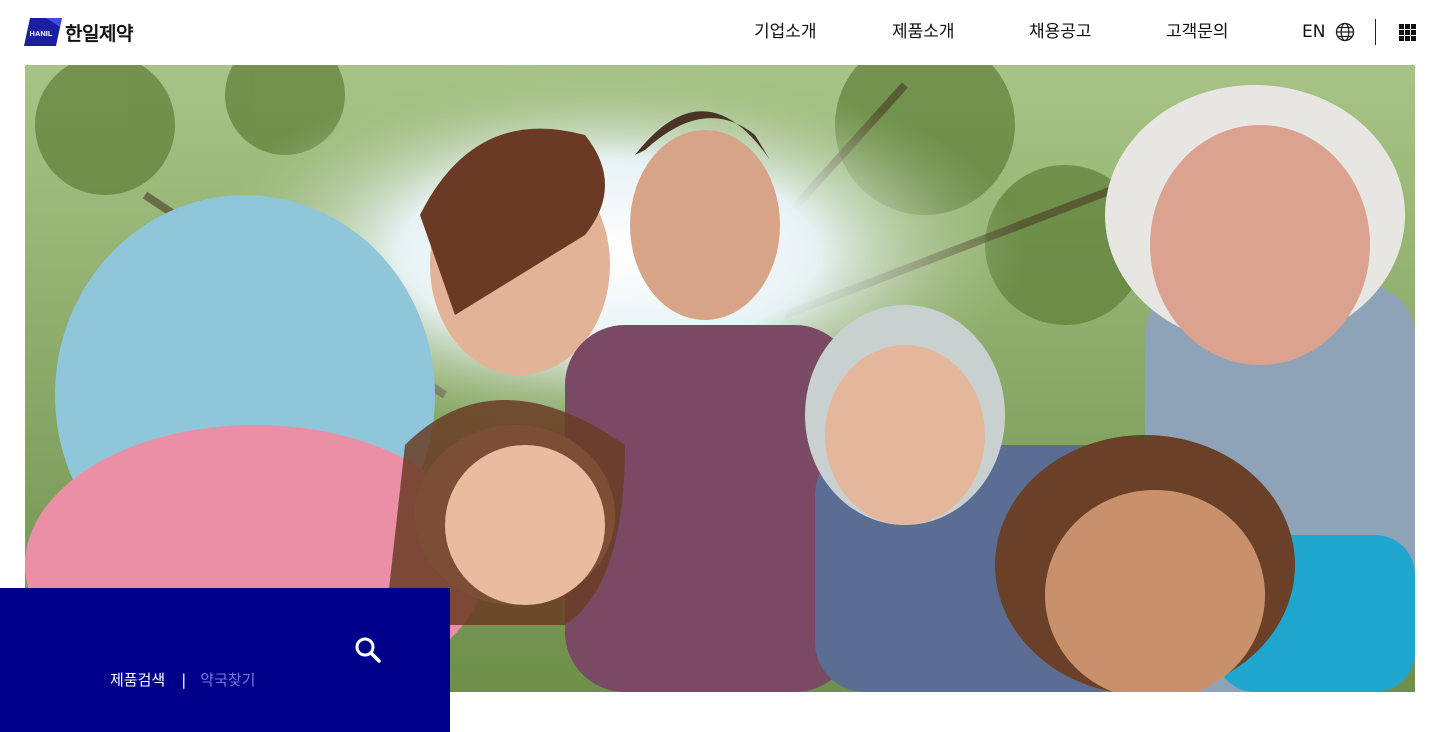 Image resolution: width=1440 pixels, height=732 pixels. What do you see at coordinates (99, 33) in the screenshot?
I see `brand-name: 한일제약` at bounding box center [99, 33].